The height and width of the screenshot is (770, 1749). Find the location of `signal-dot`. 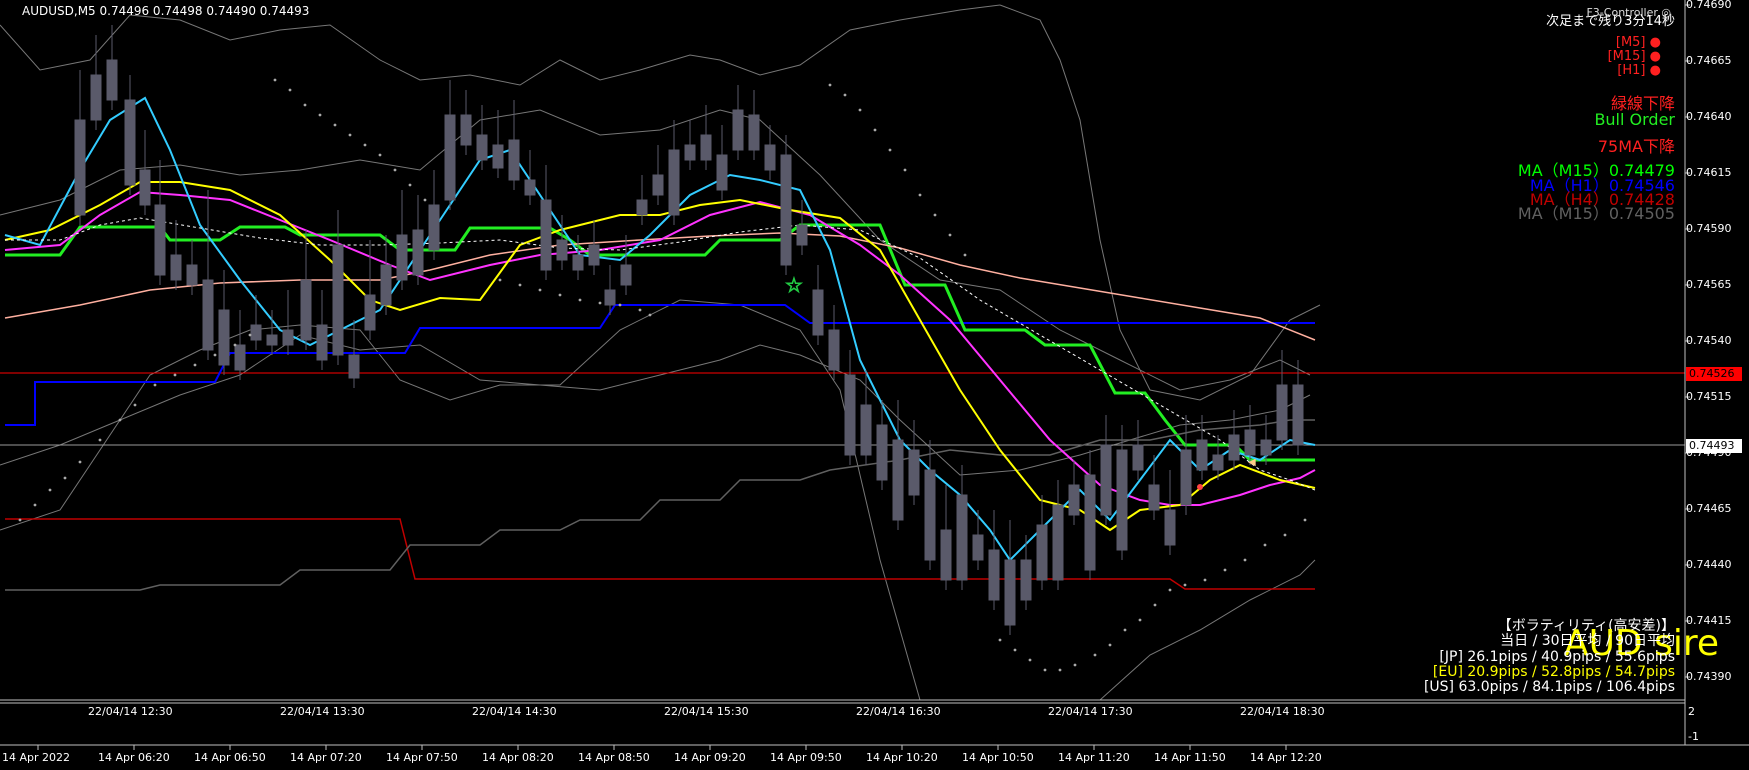

signal-dot is located at coordinates (1200, 487).